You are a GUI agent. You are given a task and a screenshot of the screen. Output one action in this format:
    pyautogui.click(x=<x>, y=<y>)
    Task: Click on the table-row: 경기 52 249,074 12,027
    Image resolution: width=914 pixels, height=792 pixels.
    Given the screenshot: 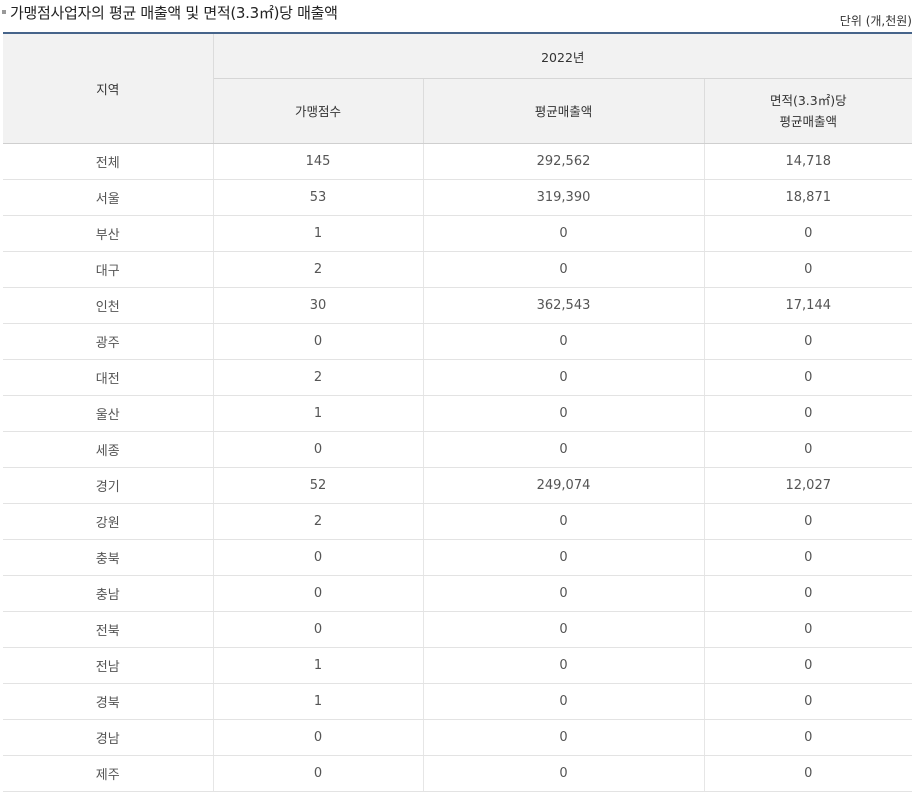 What is the action you would take?
    pyautogui.click(x=458, y=485)
    